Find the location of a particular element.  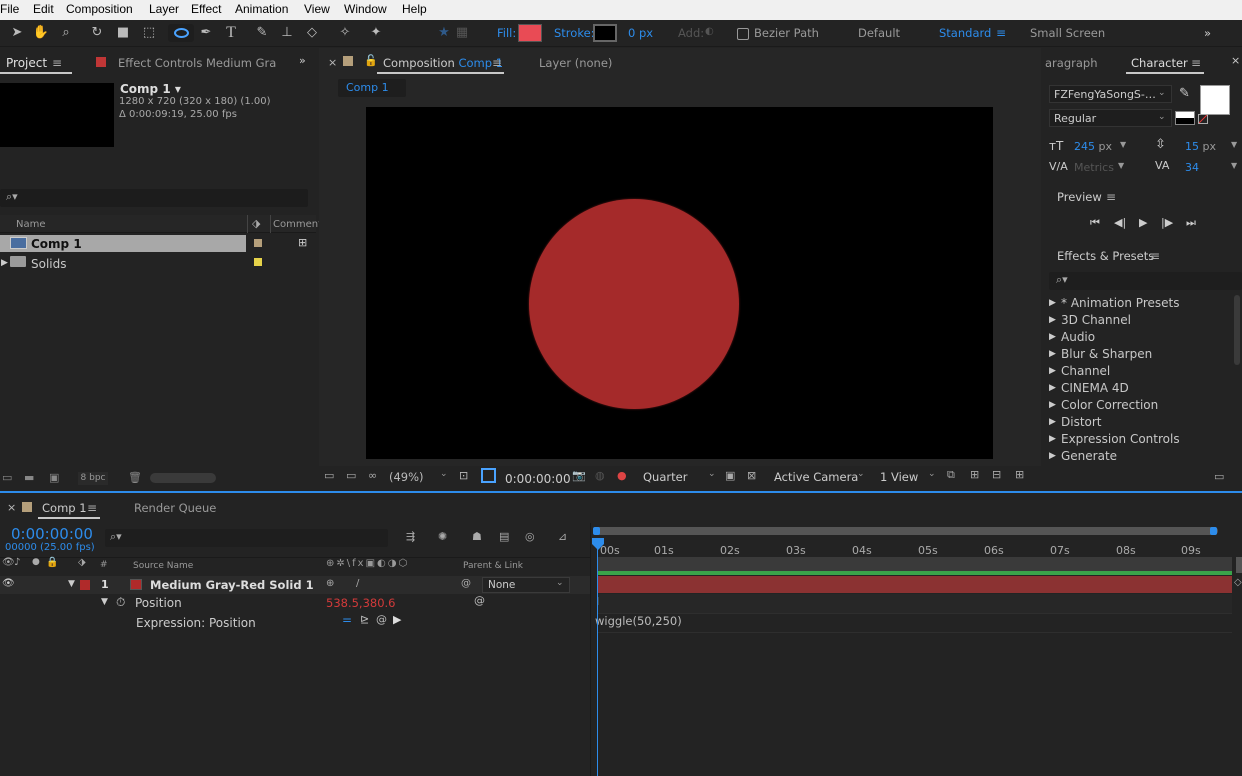

motion-blur-icon: ◎ is located at coordinates (530, 536).